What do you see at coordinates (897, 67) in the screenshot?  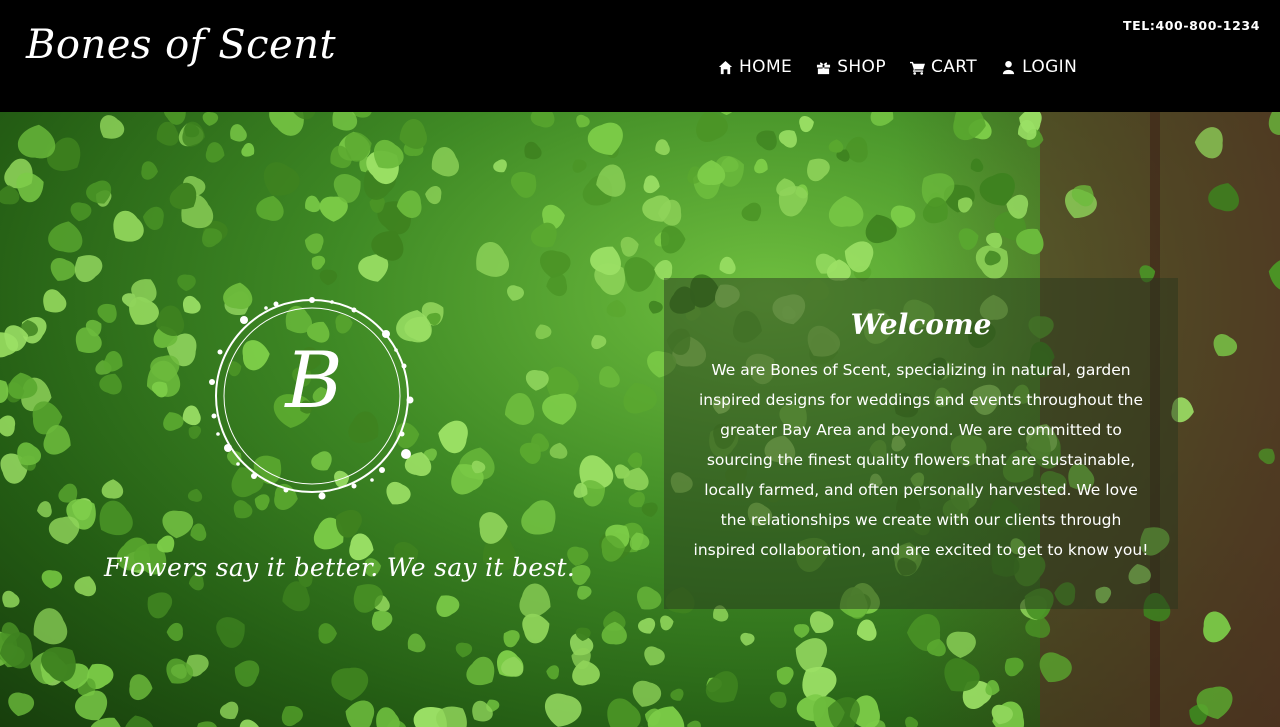 I see `main-nav: HOME SHOP CART LOGIN` at bounding box center [897, 67].